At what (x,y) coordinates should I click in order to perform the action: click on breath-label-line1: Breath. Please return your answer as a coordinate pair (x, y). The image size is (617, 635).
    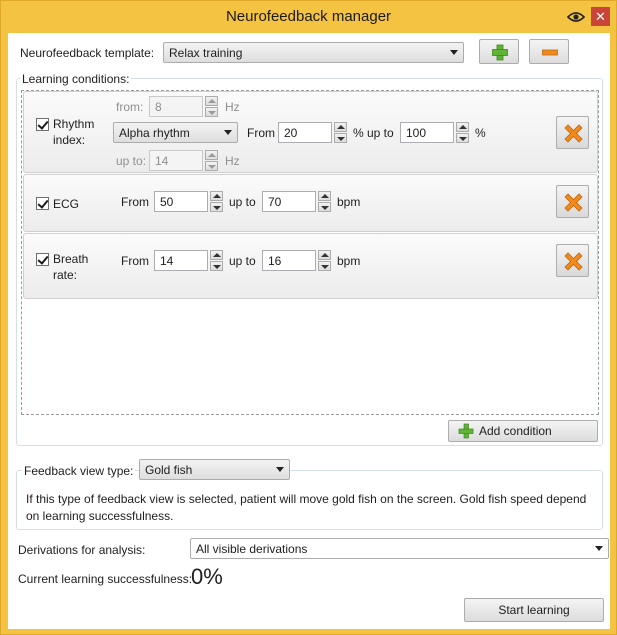
    Looking at the image, I should click on (71, 259).